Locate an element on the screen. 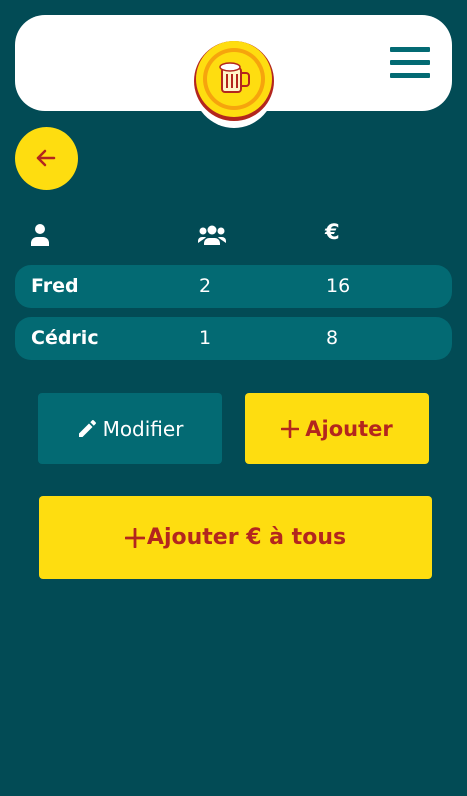 This screenshot has height=796, width=467. person-icon is located at coordinates (40, 235).